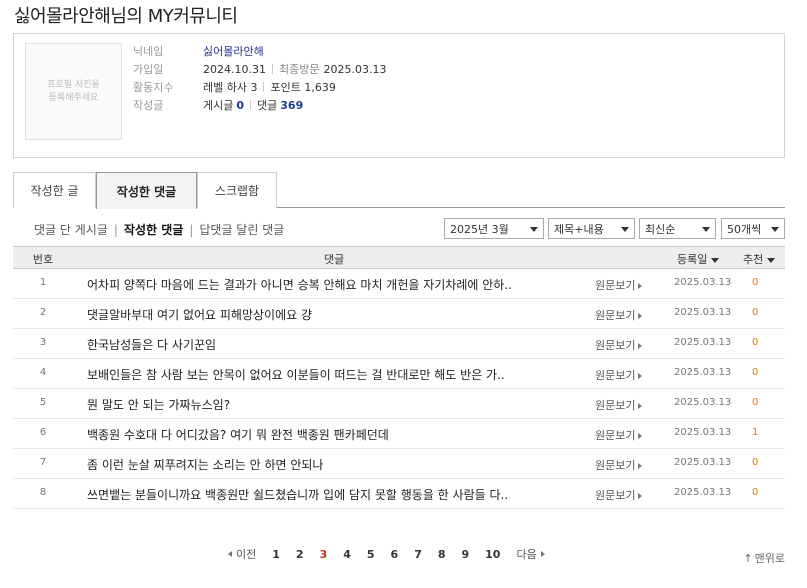  What do you see at coordinates (43, 259) in the screenshot?
I see `header-num: 번호` at bounding box center [43, 259].